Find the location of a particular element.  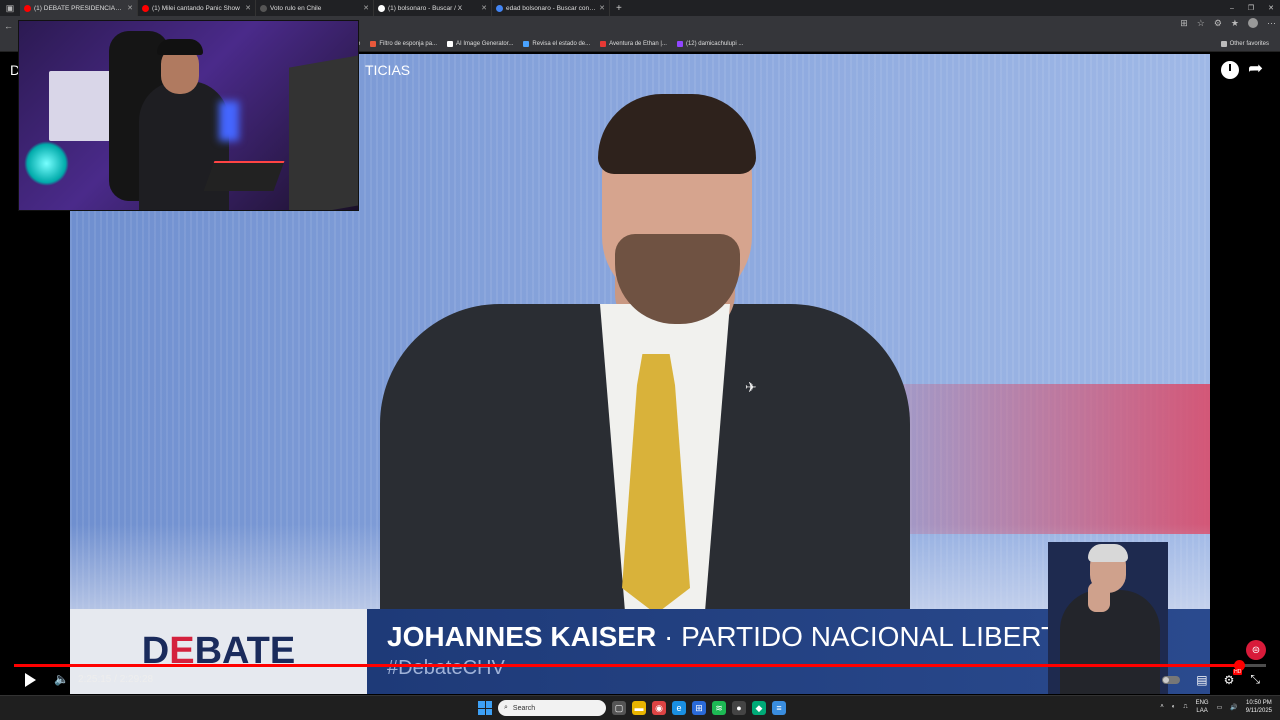

spotify-icon: ≋ is located at coordinates (719, 708).